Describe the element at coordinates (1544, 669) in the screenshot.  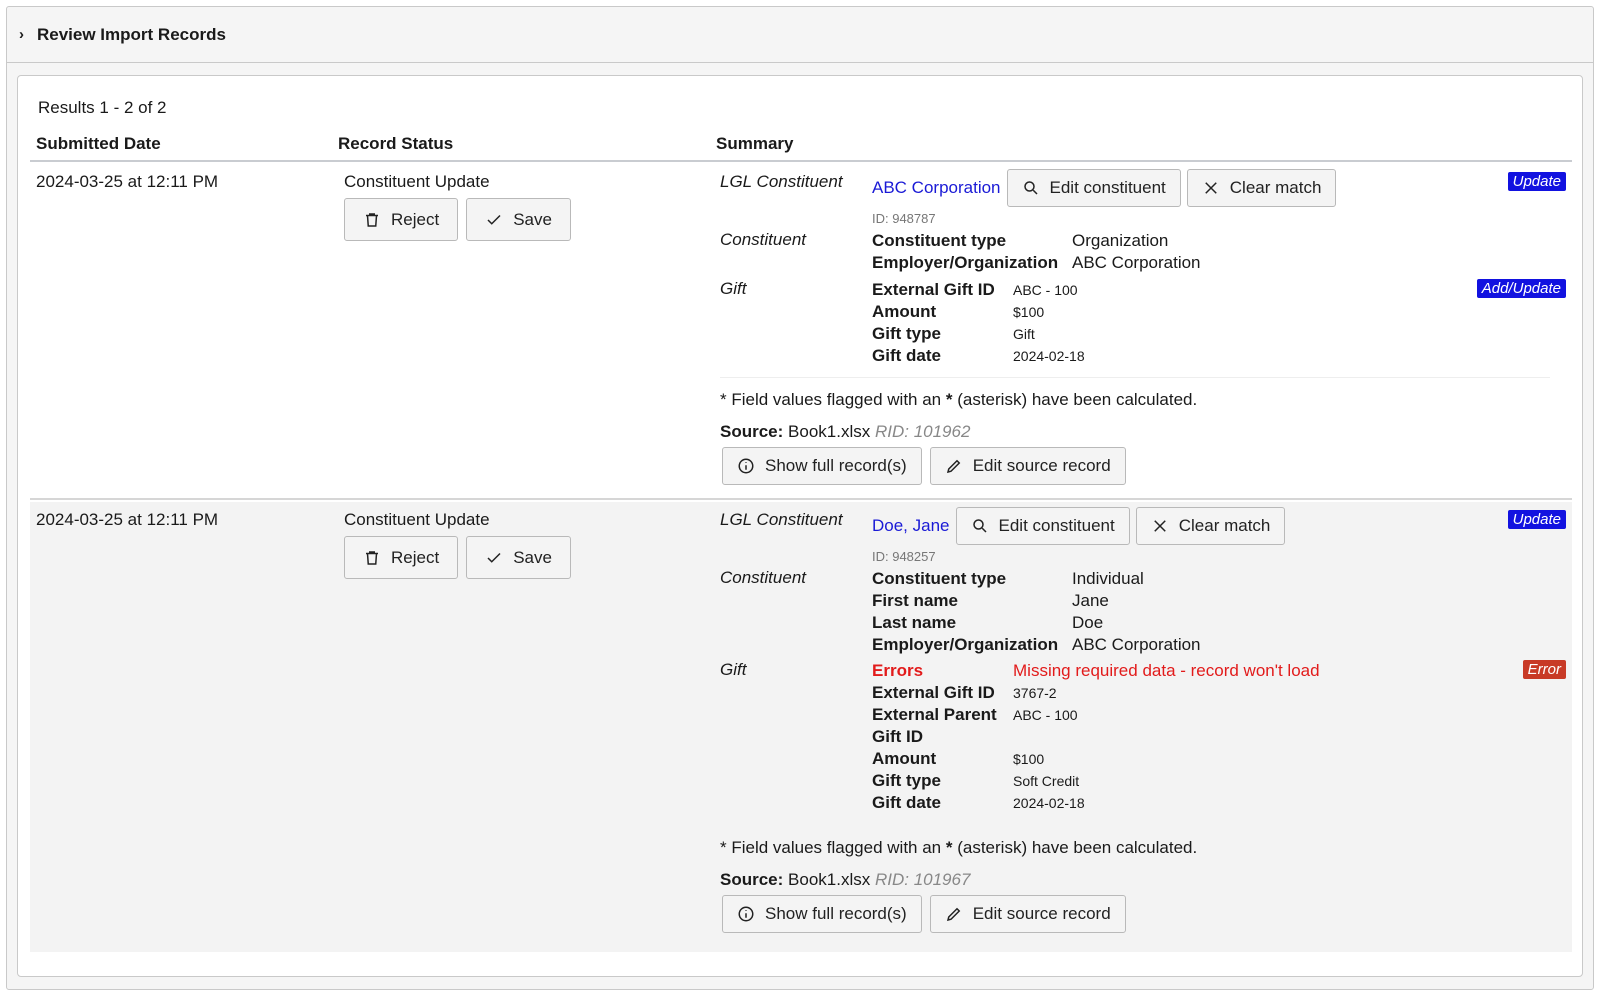
I see `error-badge: Error` at that location.